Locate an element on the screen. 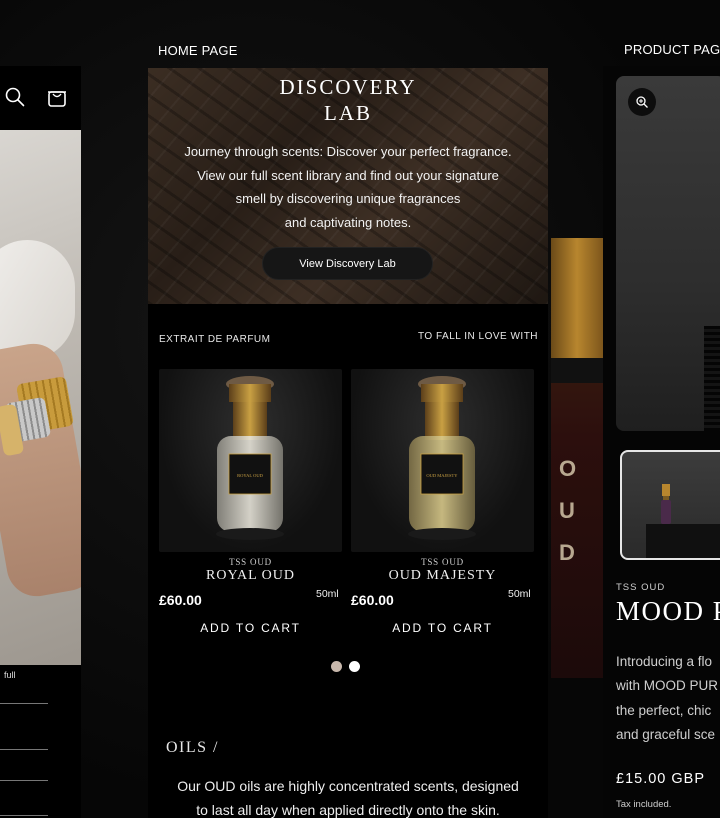 Image resolution: width=720 pixels, height=818 pixels. product-image-royal-oud: ROYAL OUD is located at coordinates (250, 460).